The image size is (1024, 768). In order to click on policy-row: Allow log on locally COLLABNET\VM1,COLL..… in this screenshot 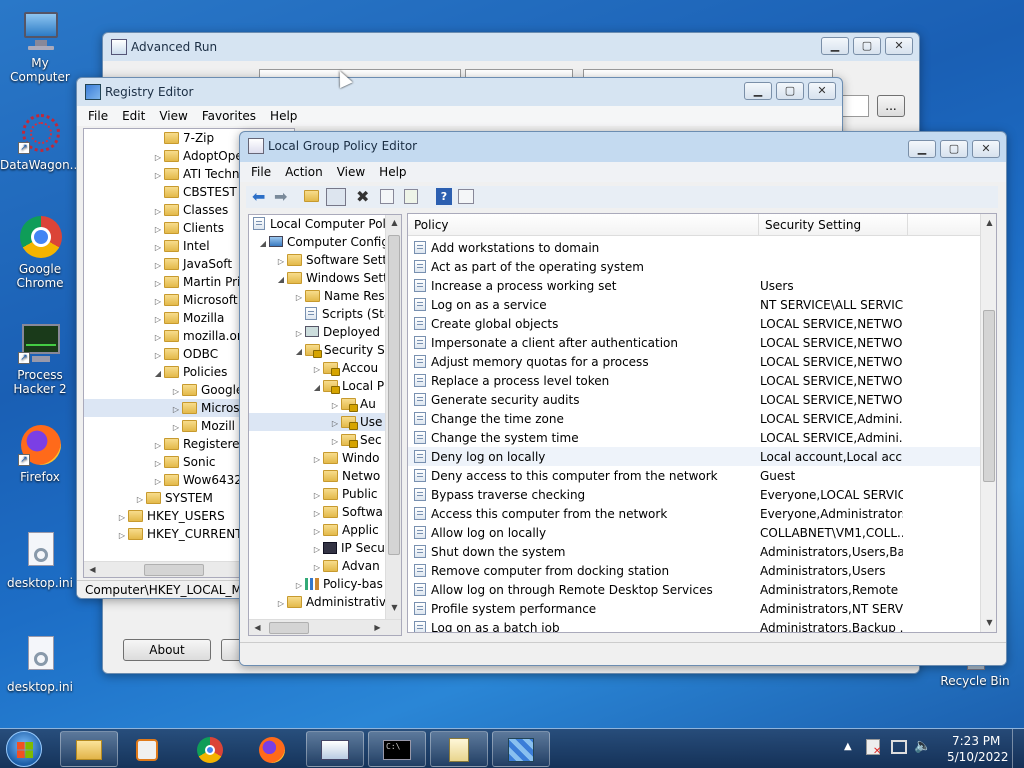, I will do `click(702, 532)`.